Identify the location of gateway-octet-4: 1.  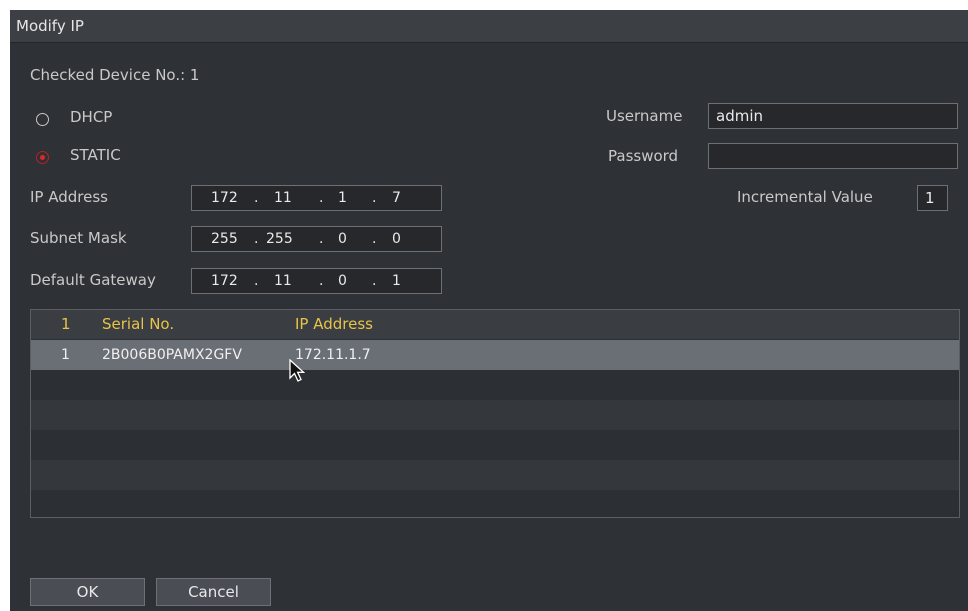
(396, 281).